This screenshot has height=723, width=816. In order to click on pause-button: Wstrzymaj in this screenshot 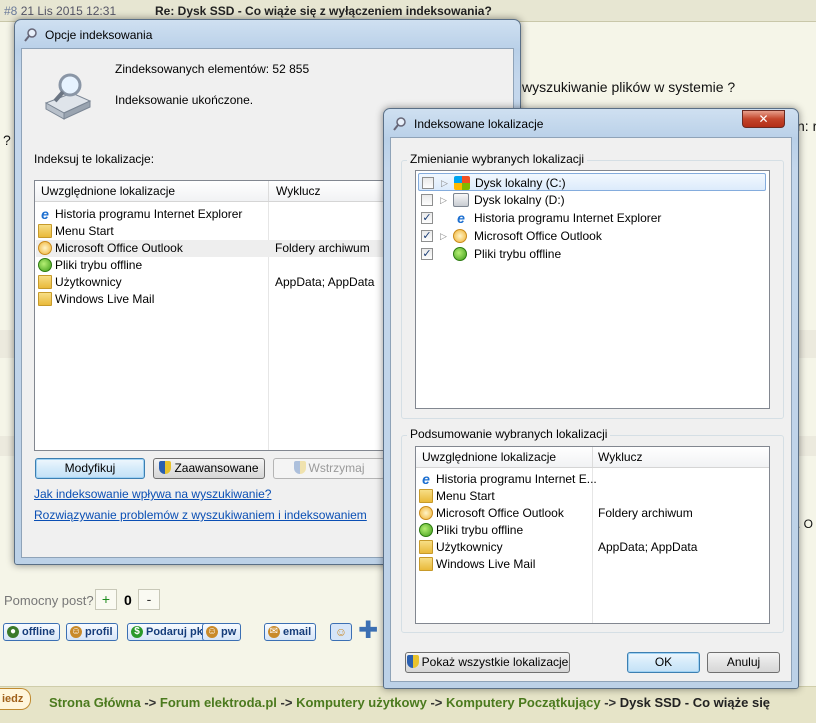, I will do `click(329, 468)`.